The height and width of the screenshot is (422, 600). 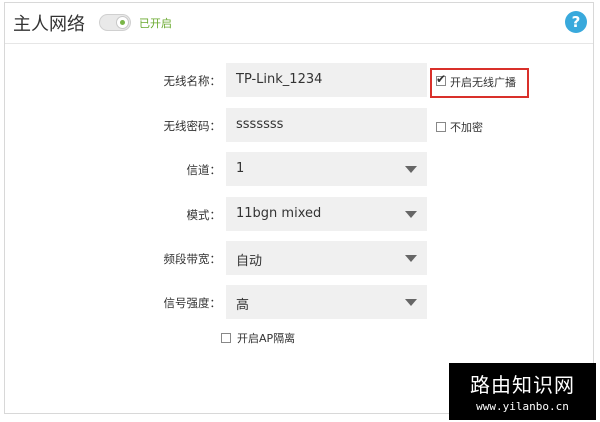 What do you see at coordinates (326, 214) in the screenshot?
I see `mode-select: 11bgn mixed` at bounding box center [326, 214].